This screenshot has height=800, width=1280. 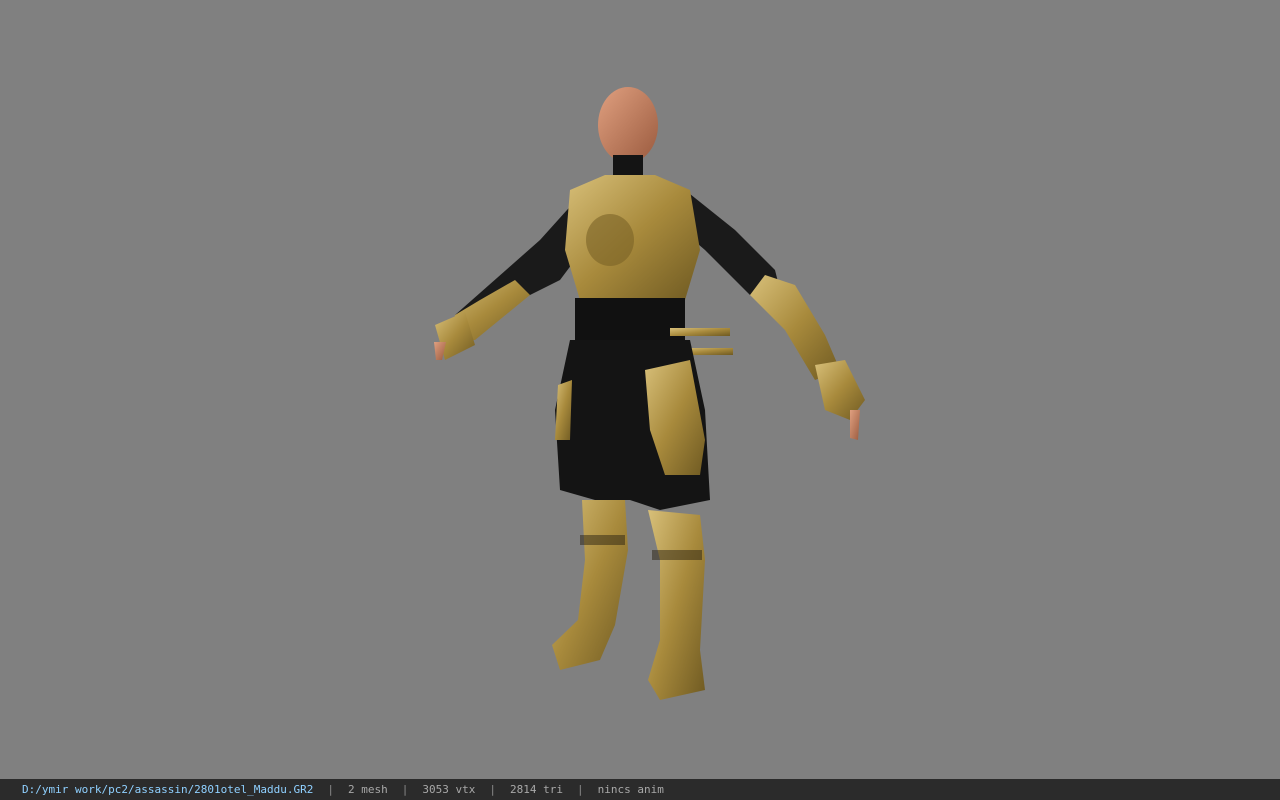 What do you see at coordinates (590, 585) in the screenshot?
I see `left-boot` at bounding box center [590, 585].